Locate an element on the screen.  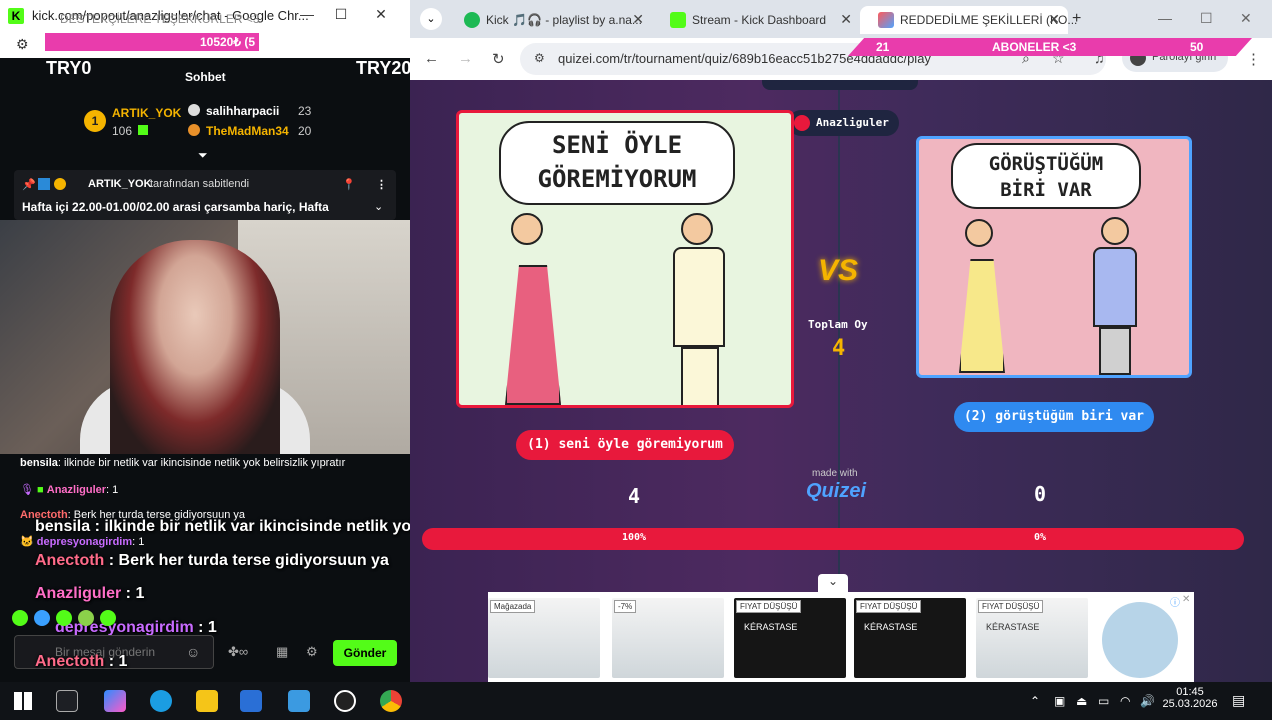
top-tab-decoration is located at coordinates (840, 85).